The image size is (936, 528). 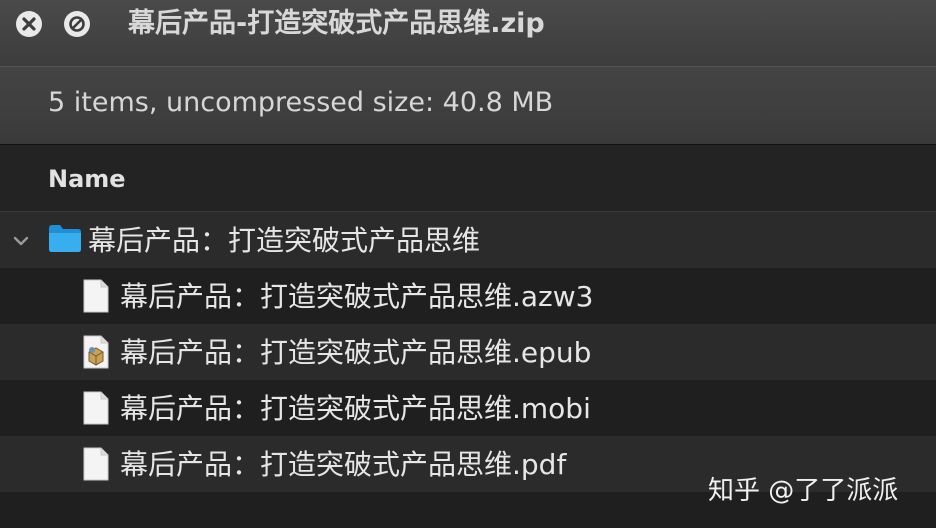 I want to click on title-bar: 幕后产品-打造突破式产品思维.zip, so click(x=468, y=33).